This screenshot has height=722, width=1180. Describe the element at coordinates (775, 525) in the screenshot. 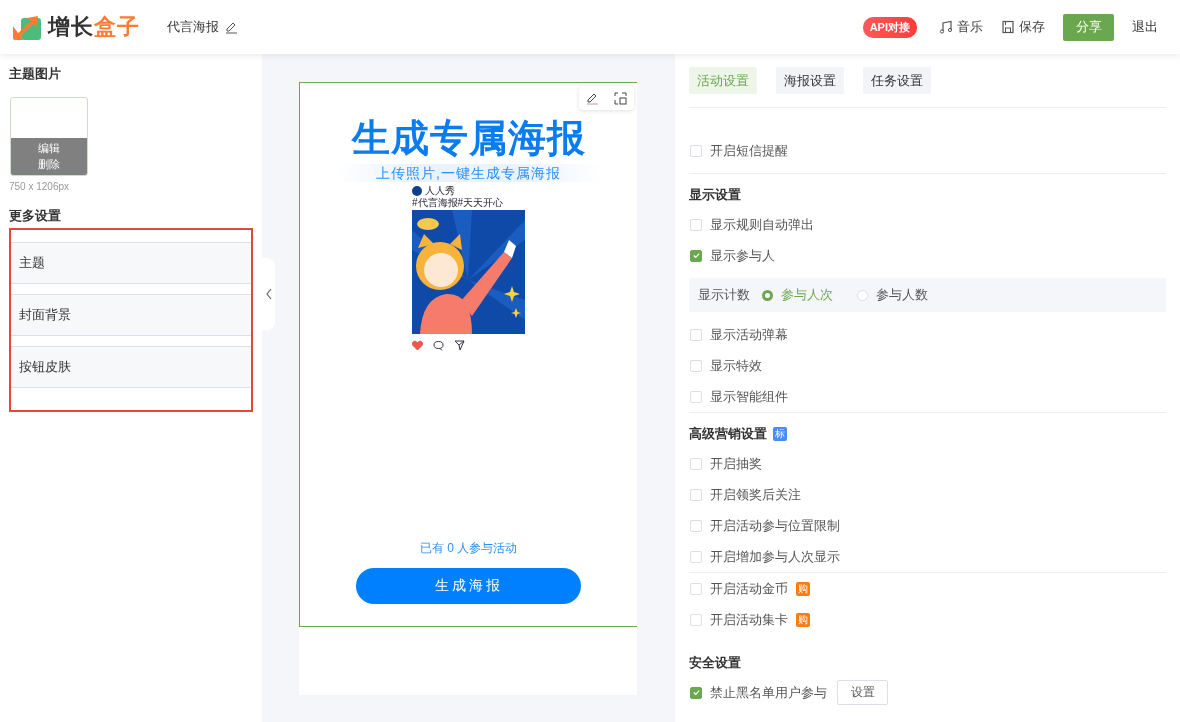

I see `checkbox-label: 开启活动参与位置限制` at that location.